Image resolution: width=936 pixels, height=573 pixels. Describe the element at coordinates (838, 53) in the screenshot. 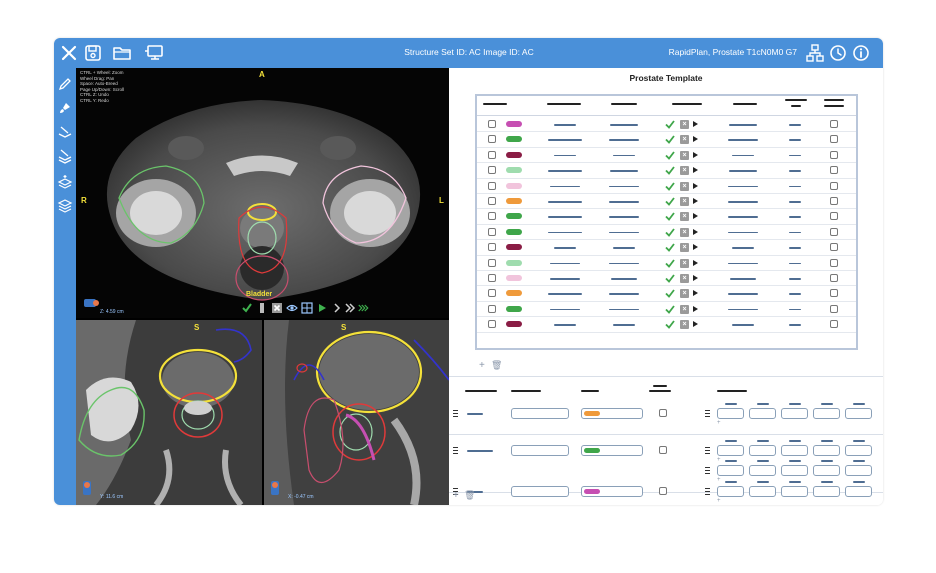

I see `clock-icon` at that location.